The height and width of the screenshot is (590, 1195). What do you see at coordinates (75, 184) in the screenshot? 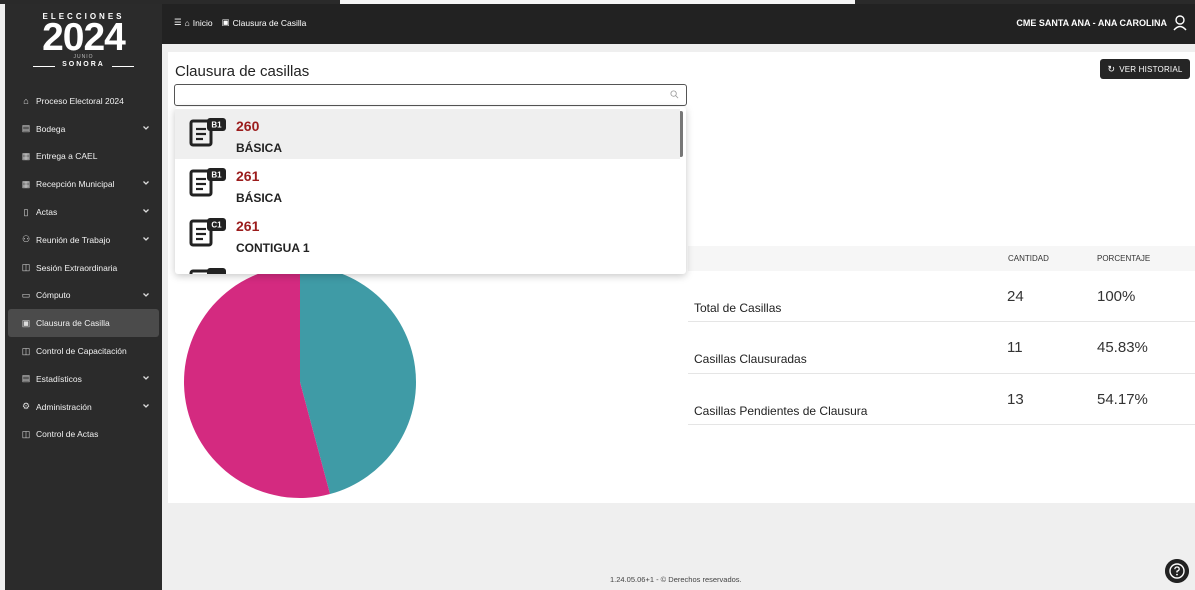
I see `sidebar-item-label: Recepción Municipal` at bounding box center [75, 184].